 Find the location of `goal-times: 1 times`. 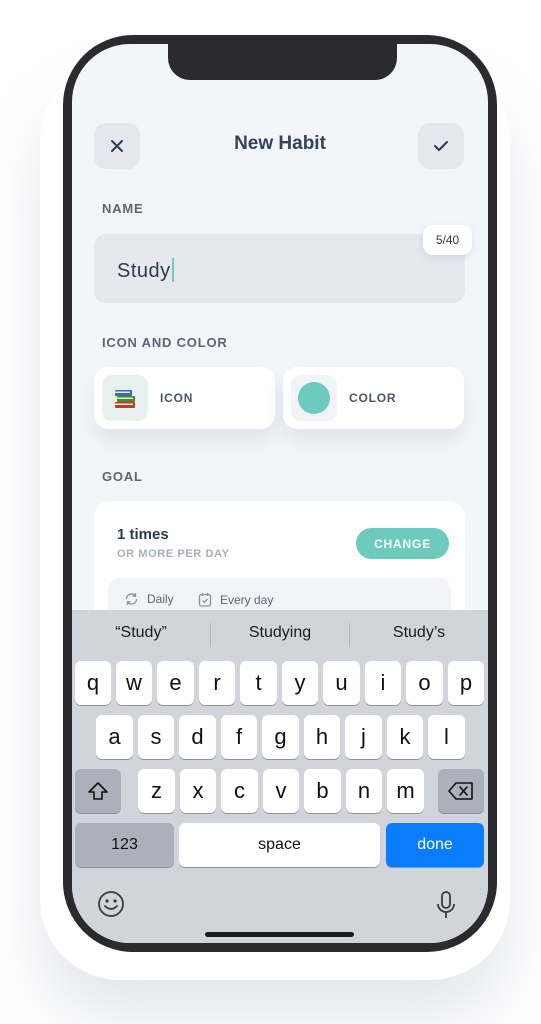

goal-times: 1 times is located at coordinates (143, 534).